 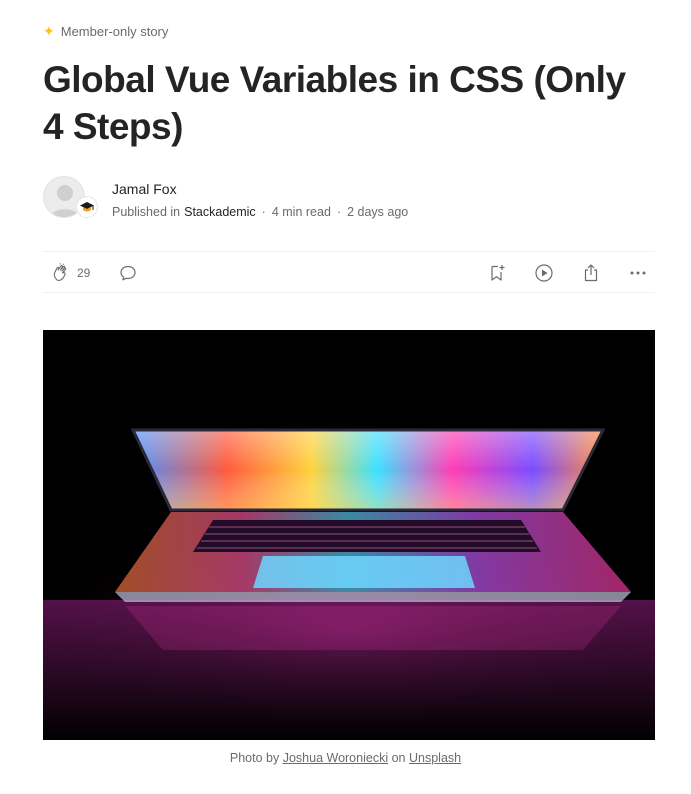 I want to click on image-caption: Photo by Joshua Woroniecki on Unsplash, so click(x=345, y=758).